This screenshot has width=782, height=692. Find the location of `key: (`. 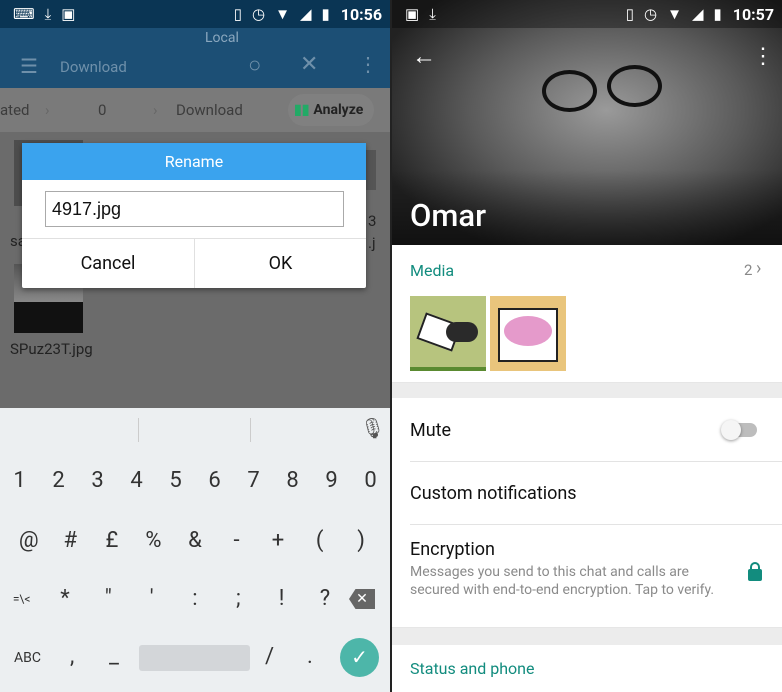

key: ( is located at coordinates (319, 540).